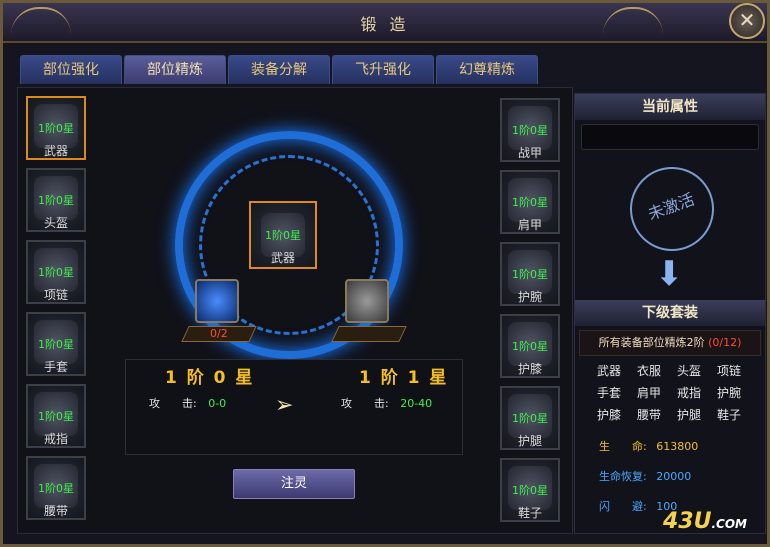 This screenshot has width=770, height=547. What do you see at coordinates (529, 513) in the screenshot?
I see `slot-name: 鞋子` at bounding box center [529, 513].